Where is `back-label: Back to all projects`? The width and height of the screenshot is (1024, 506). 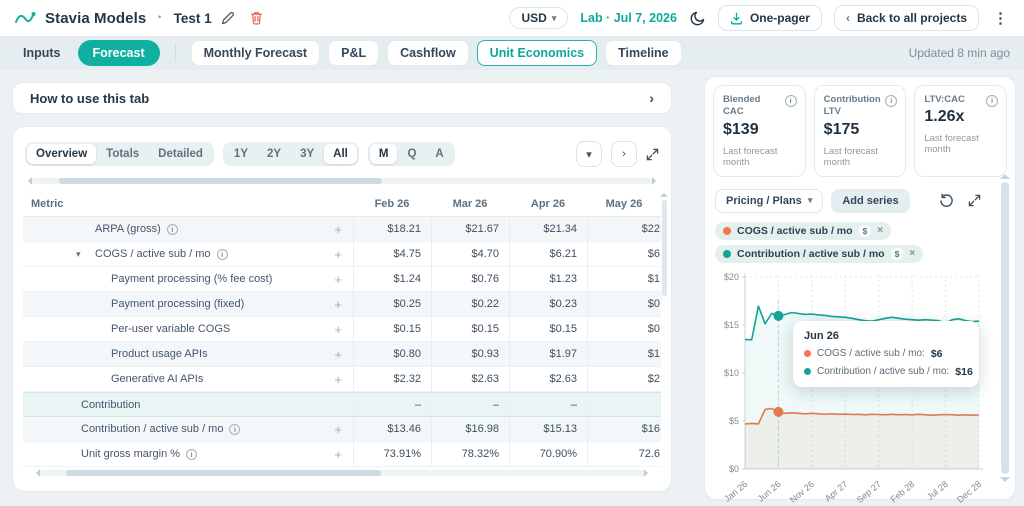 back-label: Back to all projects is located at coordinates (911, 18).